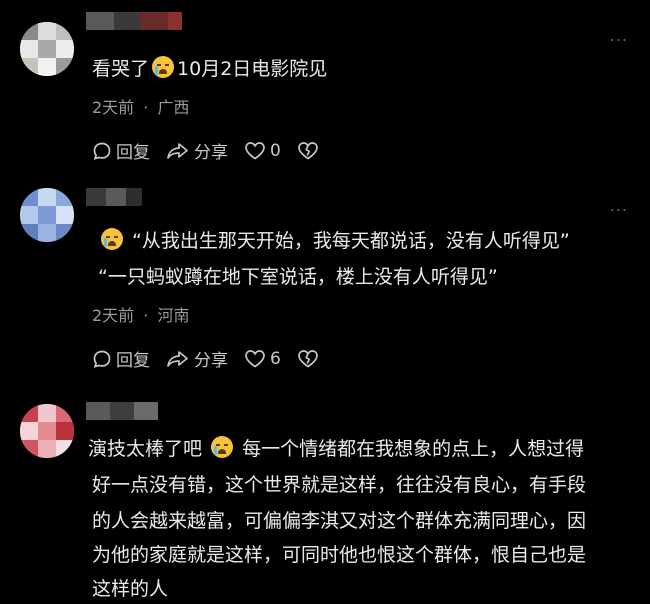 This screenshot has height=604, width=650. Describe the element at coordinates (334, 241) in the screenshot. I see `comment-text-line: “从我出生那天开始，我每天都说话，没有人听得见”` at that location.